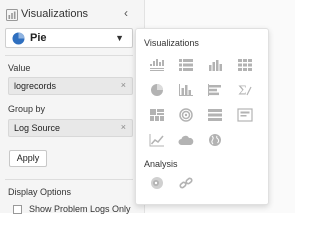 The image size is (320, 240). What do you see at coordinates (186, 65) in the screenshot?
I see `records-table-icon` at bounding box center [186, 65].